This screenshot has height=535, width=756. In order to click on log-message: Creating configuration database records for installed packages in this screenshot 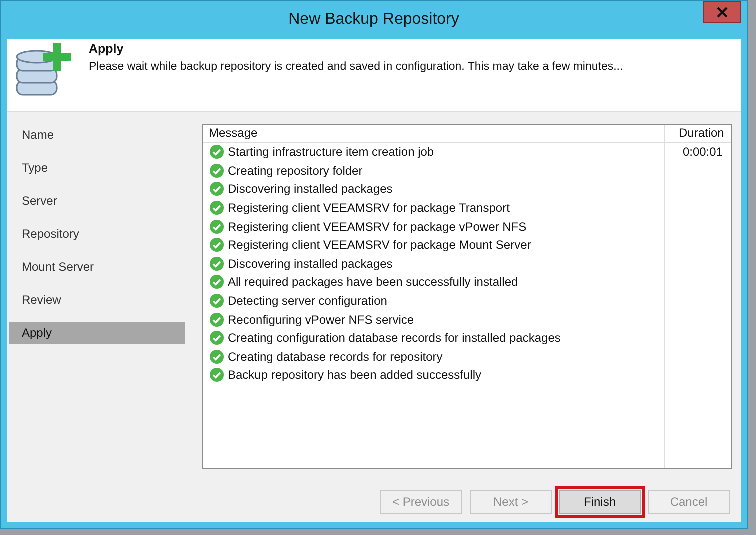, I will do `click(394, 338)`.